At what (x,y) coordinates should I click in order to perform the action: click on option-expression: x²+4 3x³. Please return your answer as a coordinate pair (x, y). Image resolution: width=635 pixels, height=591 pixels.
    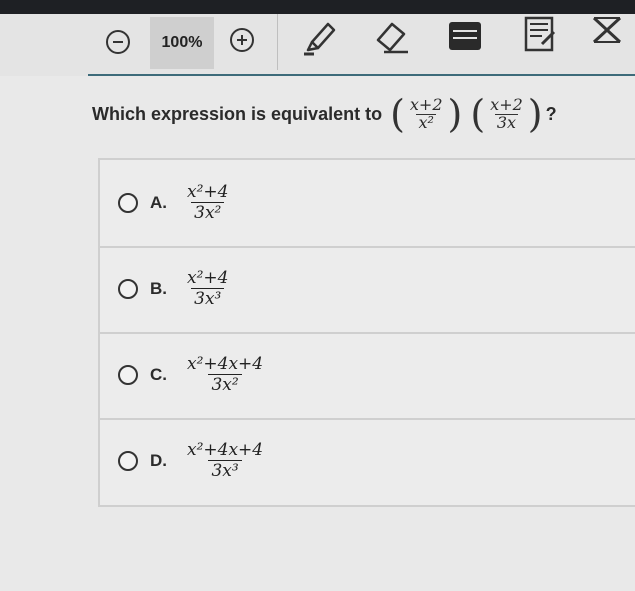
    Looking at the image, I should click on (207, 288).